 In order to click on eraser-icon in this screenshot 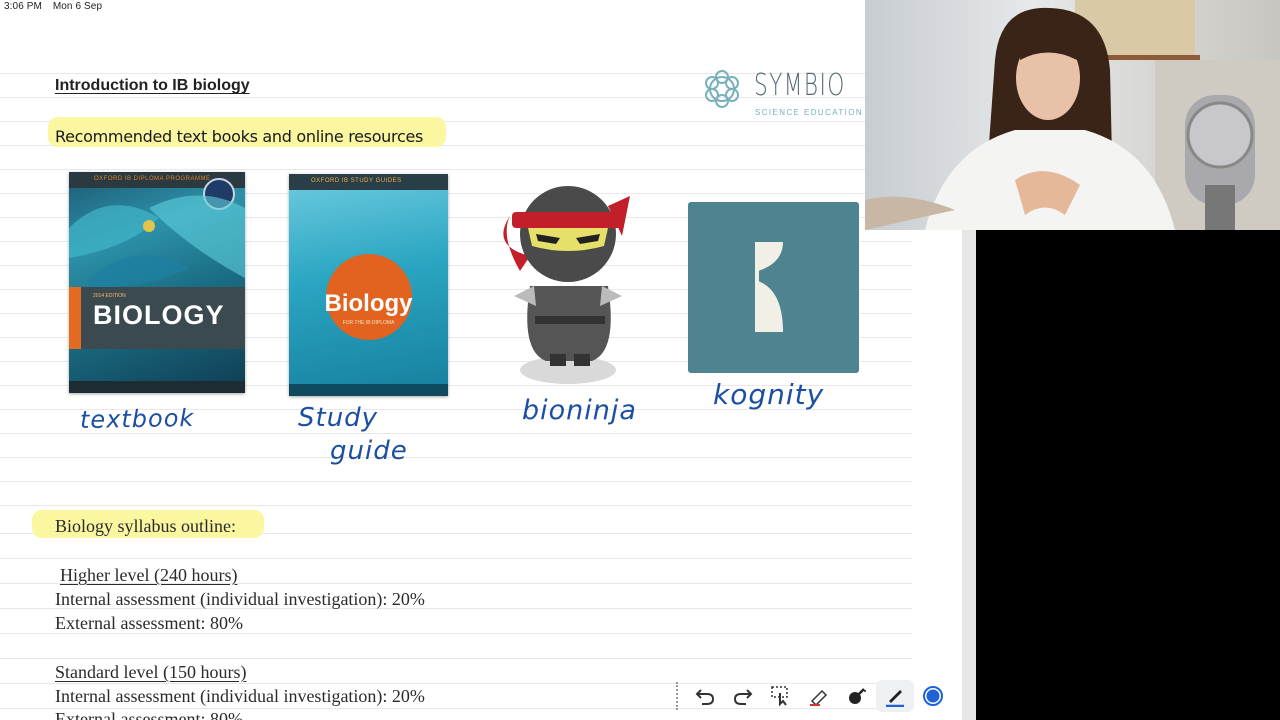, I will do `click(819, 696)`.